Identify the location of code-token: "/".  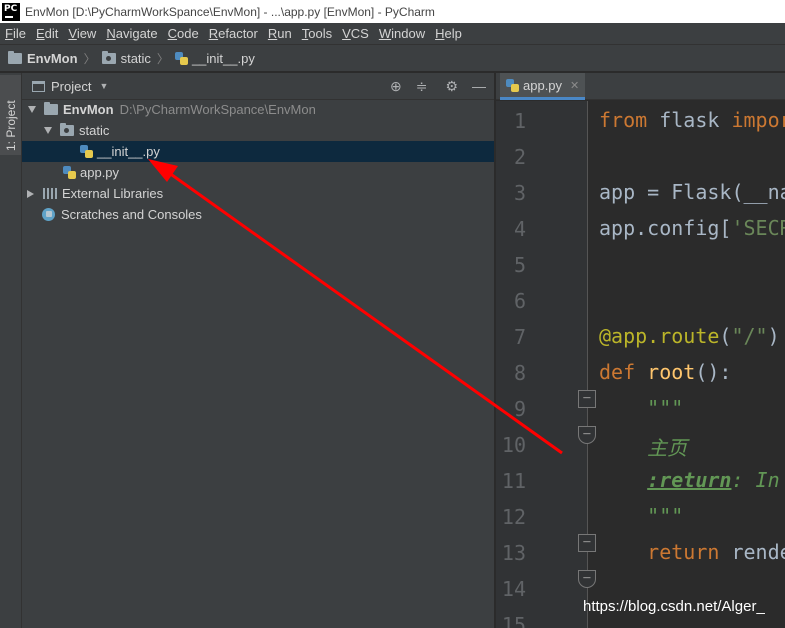
(749, 336).